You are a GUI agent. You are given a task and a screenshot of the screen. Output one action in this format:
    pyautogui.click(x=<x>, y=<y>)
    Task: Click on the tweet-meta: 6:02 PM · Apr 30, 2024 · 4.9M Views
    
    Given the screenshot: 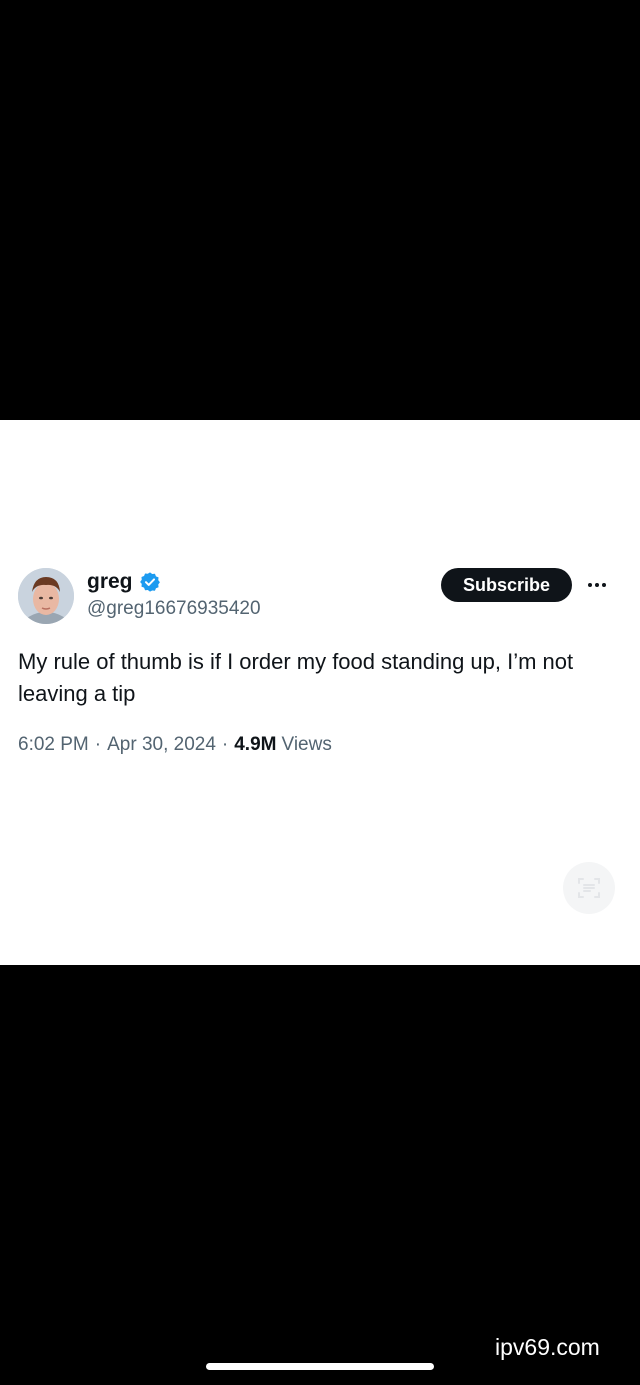 What is the action you would take?
    pyautogui.click(x=175, y=745)
    